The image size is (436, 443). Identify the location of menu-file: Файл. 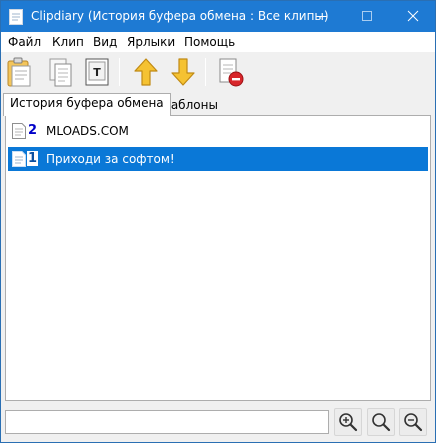
(24, 42).